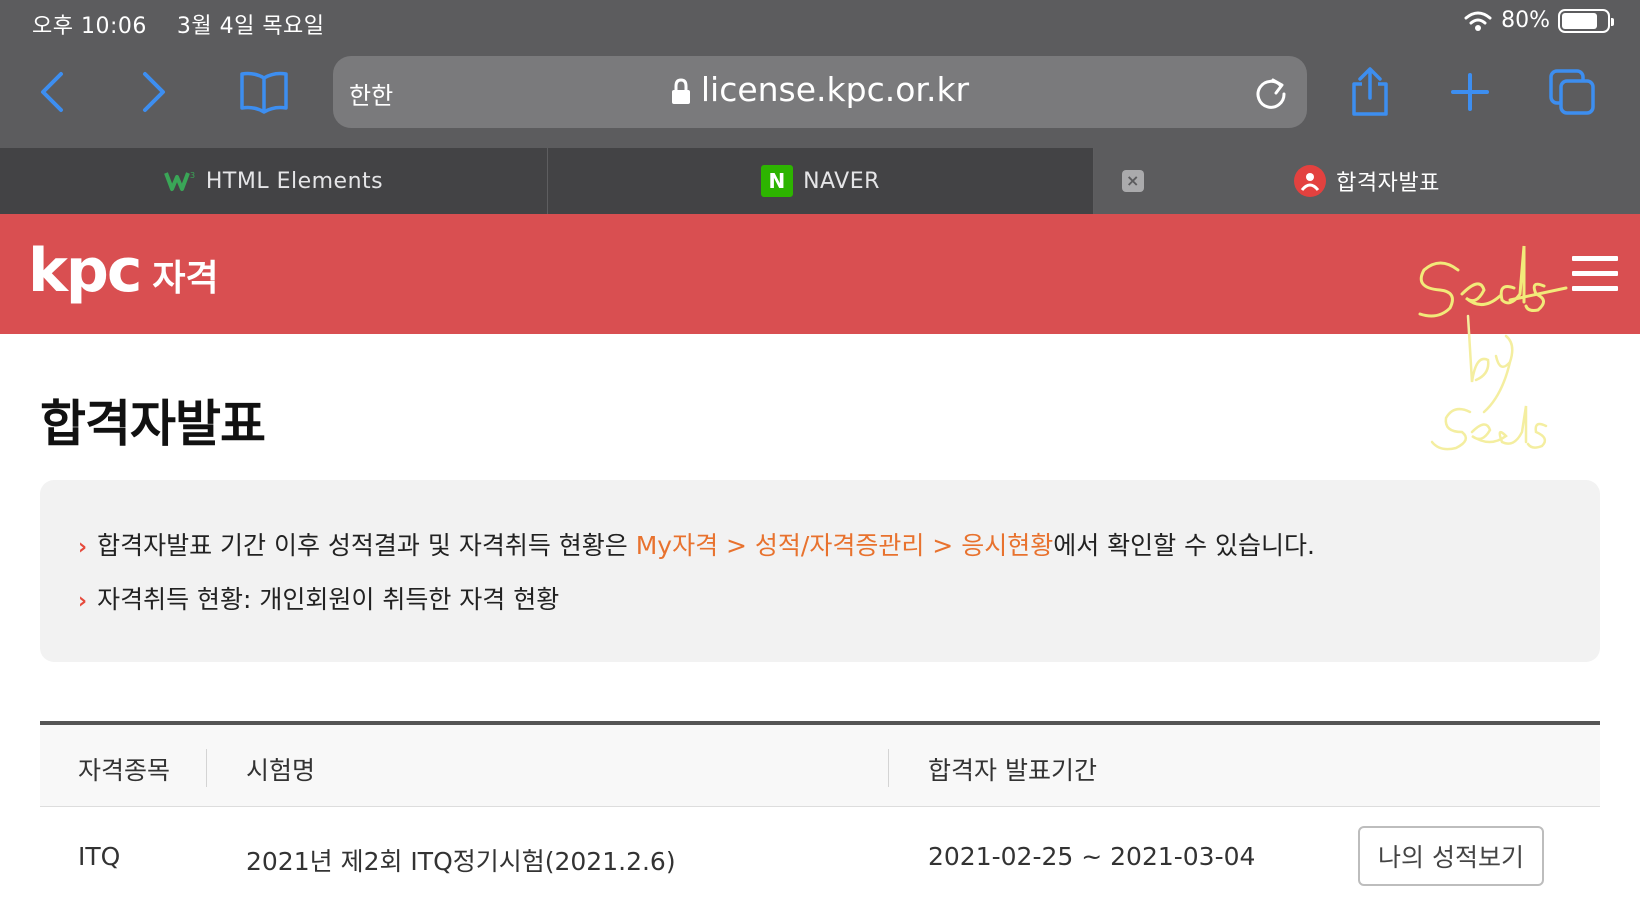 This screenshot has width=1640, height=906. What do you see at coordinates (1310, 181) in the screenshot?
I see `kpc-favicon` at bounding box center [1310, 181].